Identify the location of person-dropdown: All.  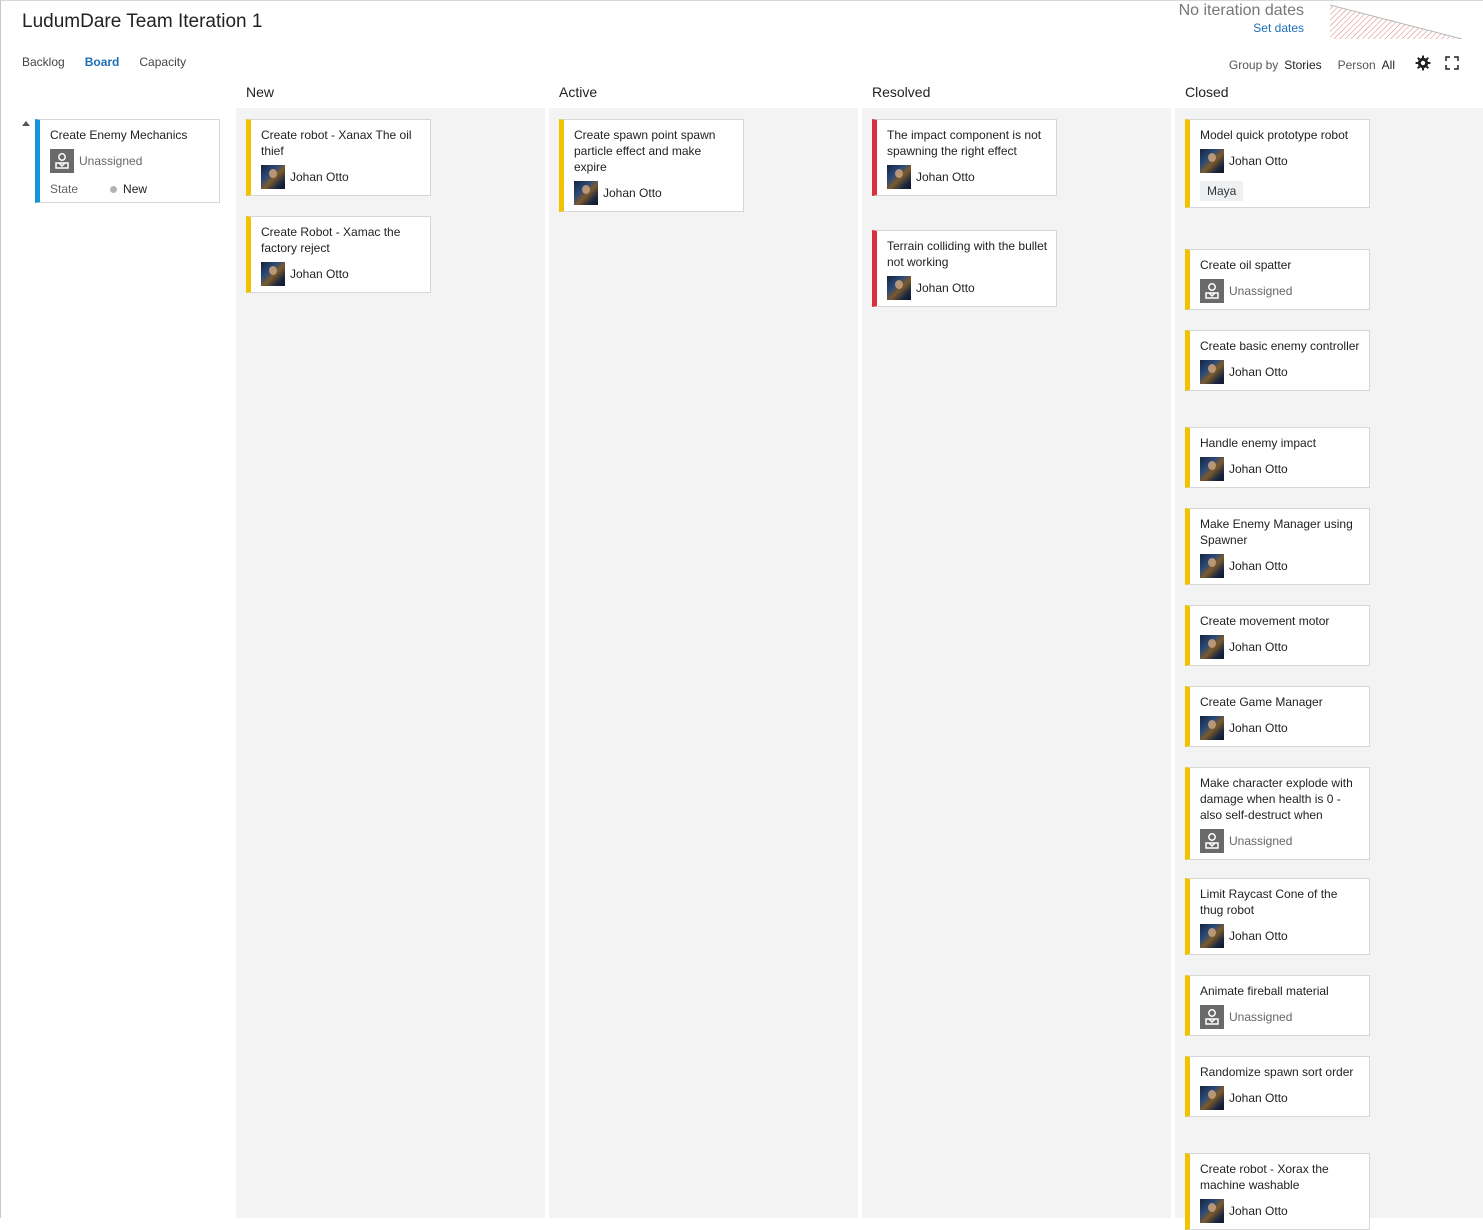
(1388, 65).